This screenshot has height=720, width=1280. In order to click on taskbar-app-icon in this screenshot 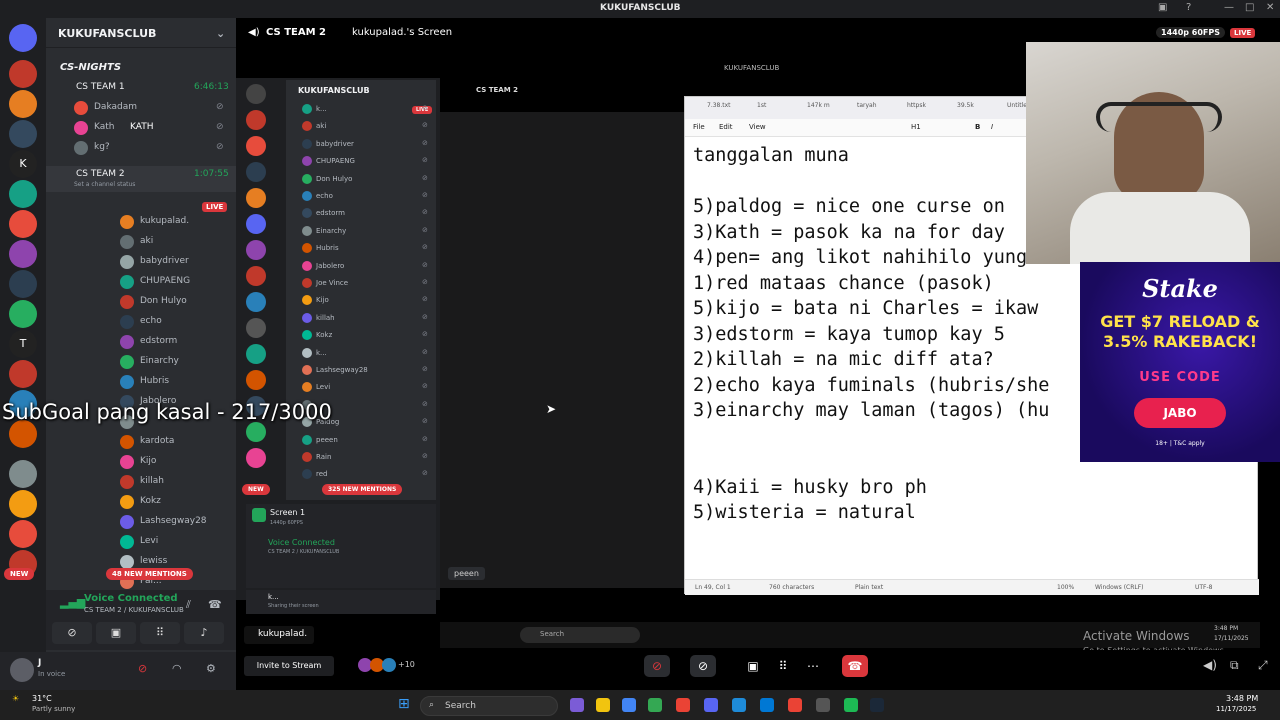, I will do `click(577, 705)`.